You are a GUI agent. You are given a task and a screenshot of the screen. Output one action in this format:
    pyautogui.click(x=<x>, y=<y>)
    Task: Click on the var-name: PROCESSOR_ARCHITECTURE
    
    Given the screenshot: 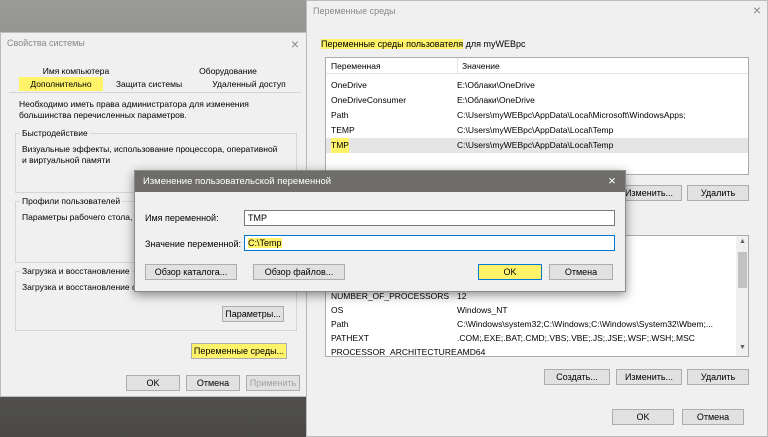 What is the action you would take?
    pyautogui.click(x=394, y=352)
    